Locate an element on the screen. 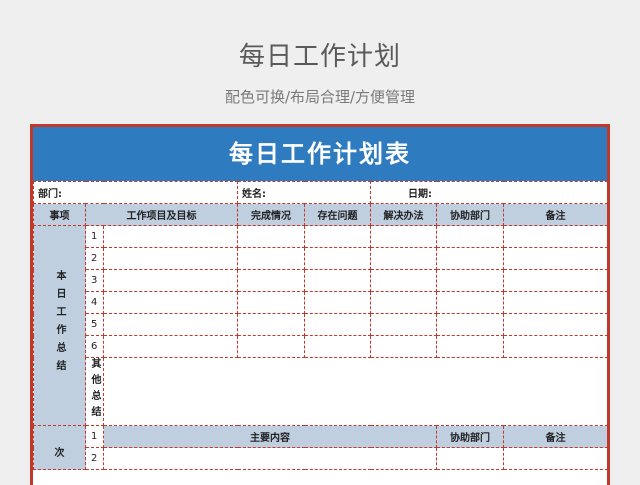 This screenshot has width=640, height=485. summary-row: 6 is located at coordinates (320, 346).